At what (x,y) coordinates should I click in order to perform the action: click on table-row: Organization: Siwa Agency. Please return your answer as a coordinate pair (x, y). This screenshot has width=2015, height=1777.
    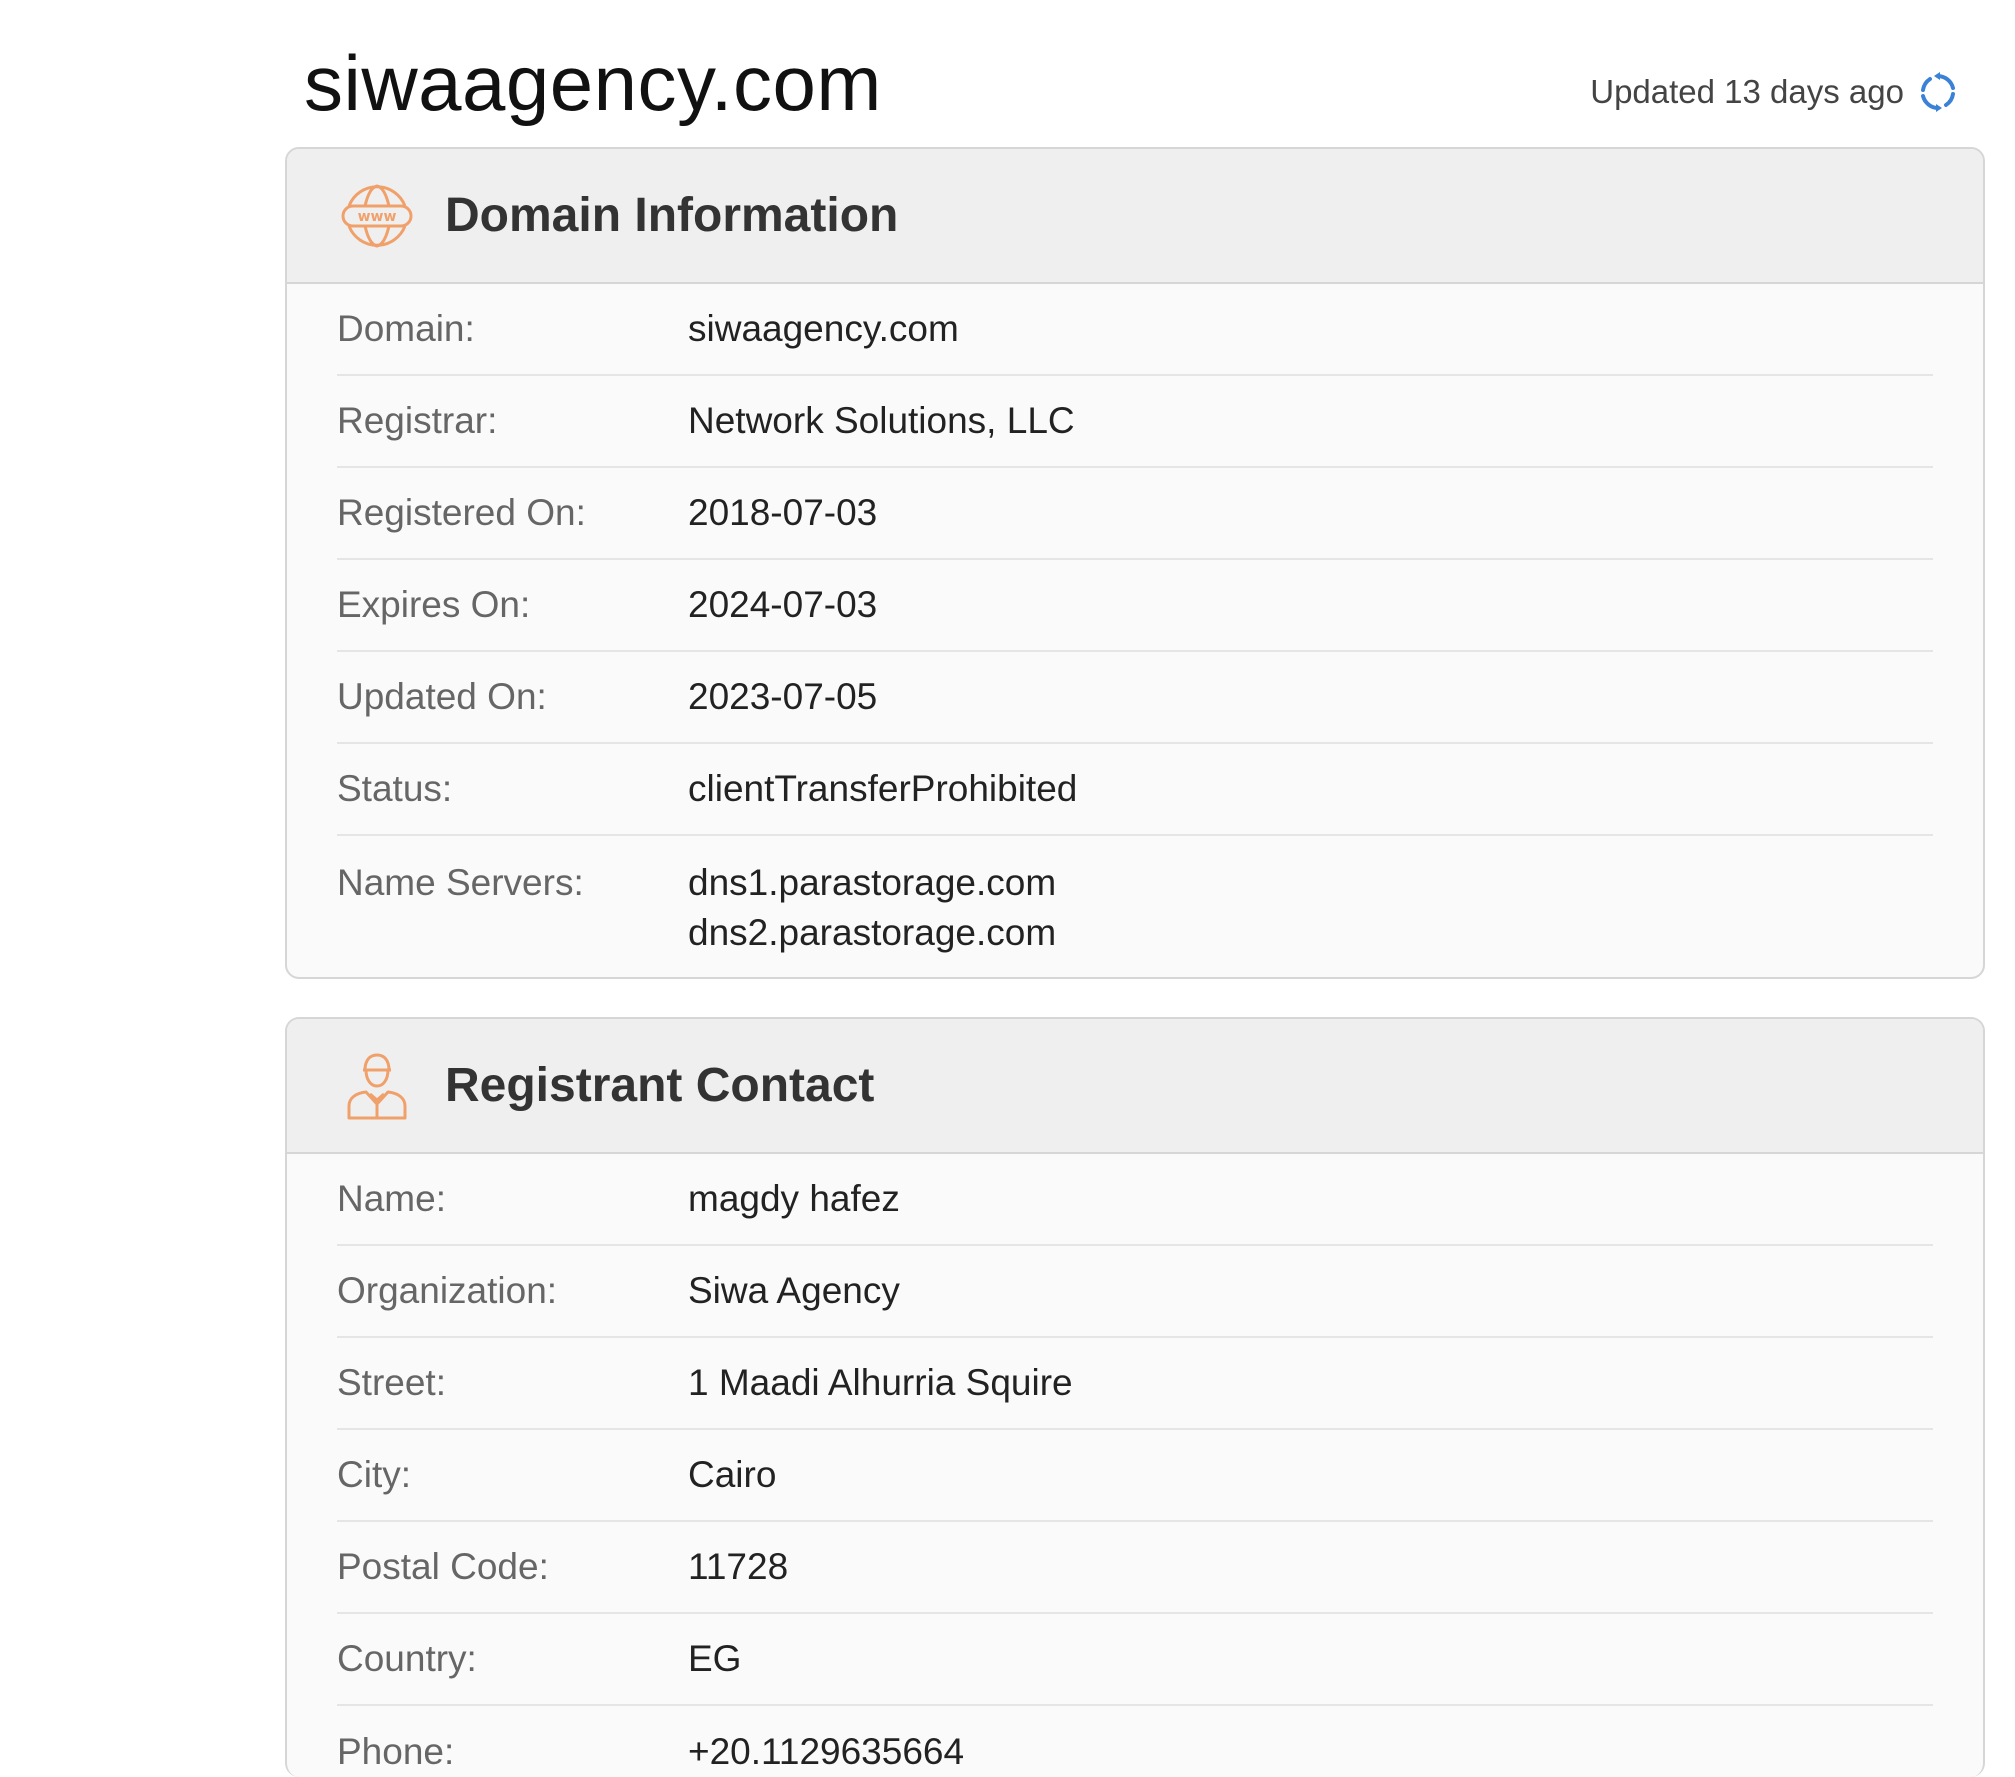
    Looking at the image, I should click on (1135, 1292).